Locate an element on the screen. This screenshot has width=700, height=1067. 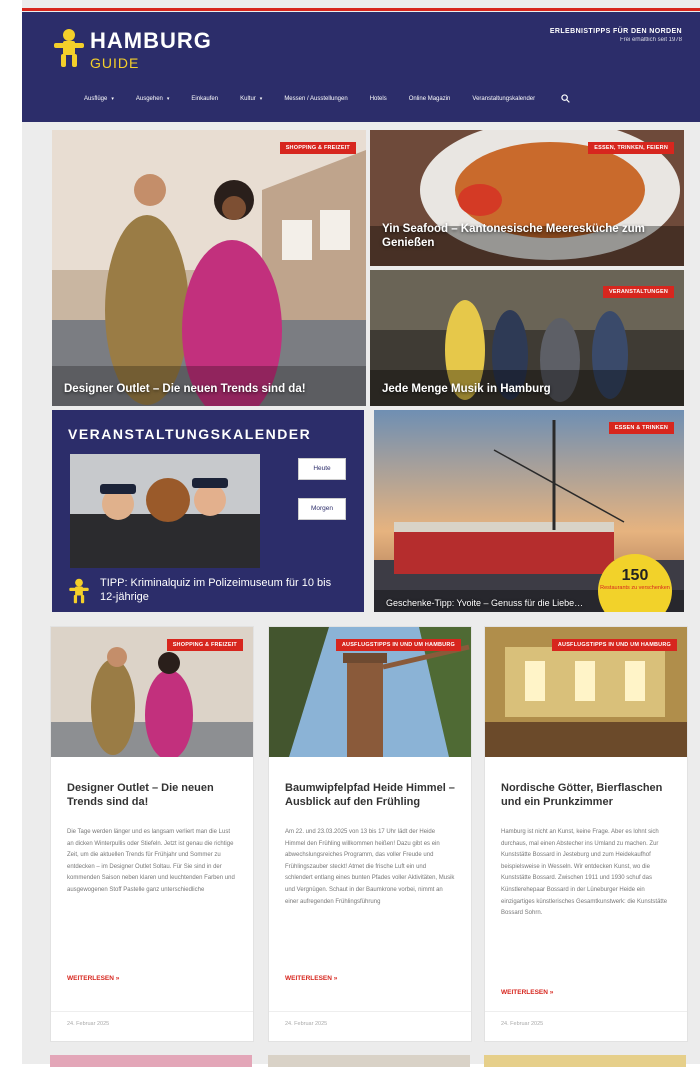
nav-item-einkaufen: Einkaufen is located at coordinates (204, 99).